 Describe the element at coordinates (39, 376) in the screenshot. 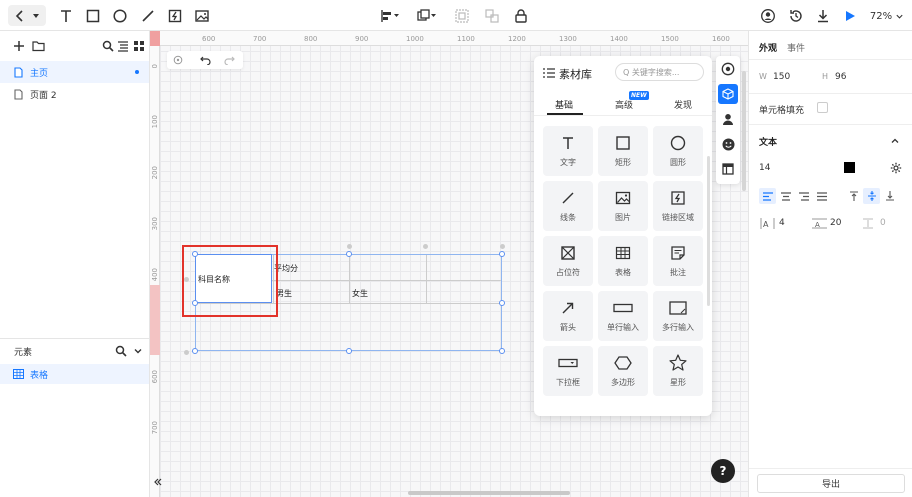

I see `element-label: 表格` at that location.